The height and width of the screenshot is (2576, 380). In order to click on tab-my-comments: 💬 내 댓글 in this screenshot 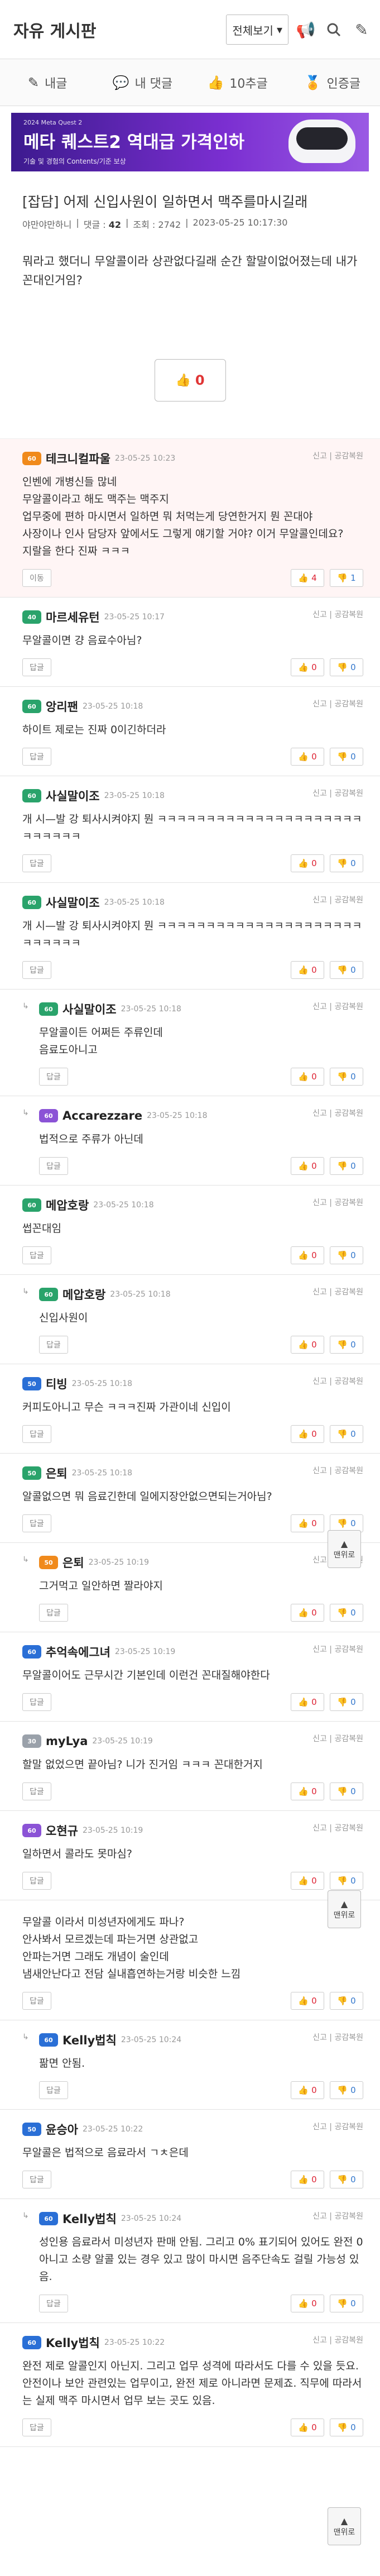, I will do `click(142, 83)`.